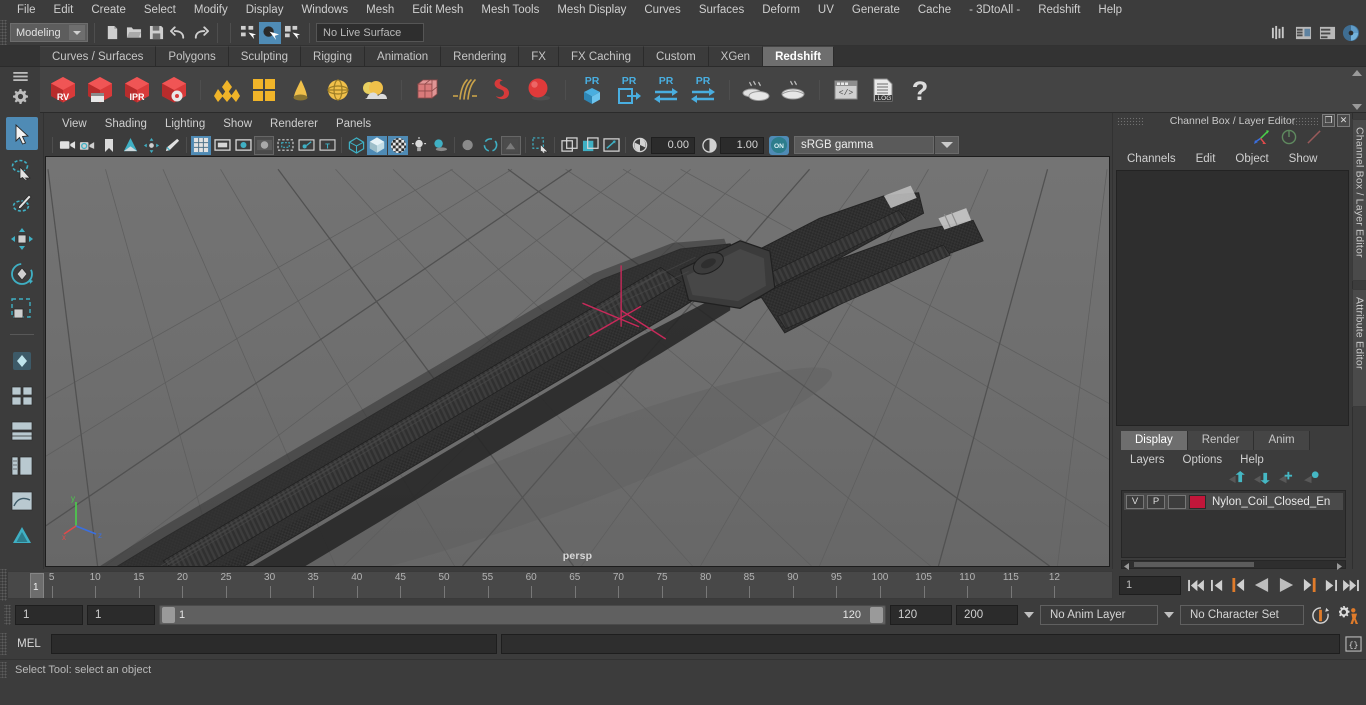  Describe the element at coordinates (22, 273) in the screenshot. I see `rotate-tool-button` at that location.